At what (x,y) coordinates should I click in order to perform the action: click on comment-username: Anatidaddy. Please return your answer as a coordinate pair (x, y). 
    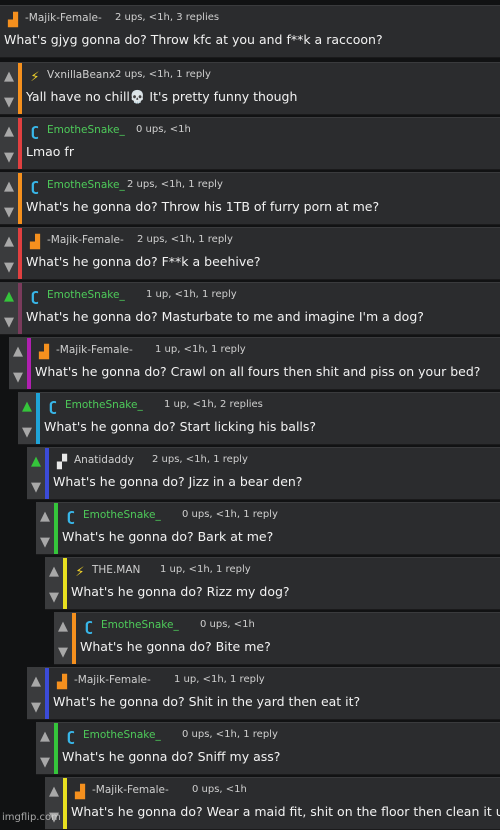
    Looking at the image, I should click on (104, 460).